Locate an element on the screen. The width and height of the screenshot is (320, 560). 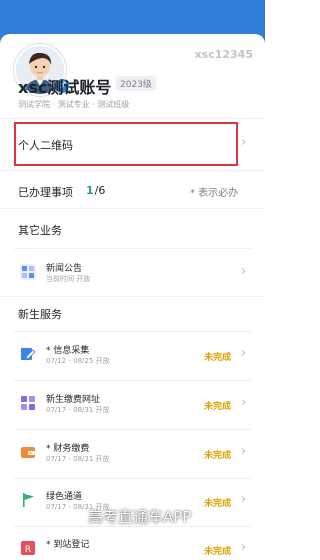
item-title: 新生缴费网址 is located at coordinates (73, 400).